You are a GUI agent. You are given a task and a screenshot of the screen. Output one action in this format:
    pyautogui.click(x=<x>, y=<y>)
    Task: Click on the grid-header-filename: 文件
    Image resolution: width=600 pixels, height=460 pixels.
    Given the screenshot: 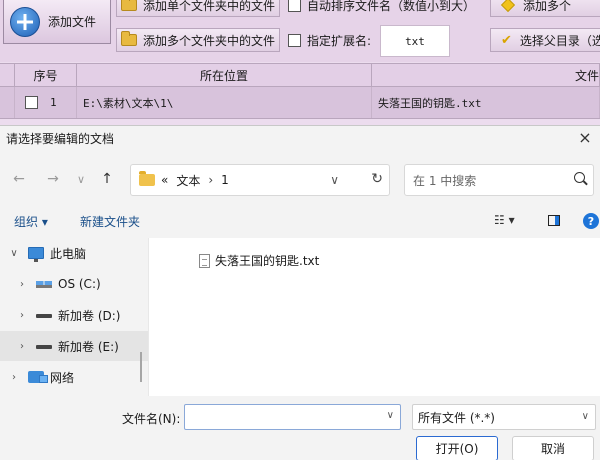 What is the action you would take?
    pyautogui.click(x=486, y=75)
    